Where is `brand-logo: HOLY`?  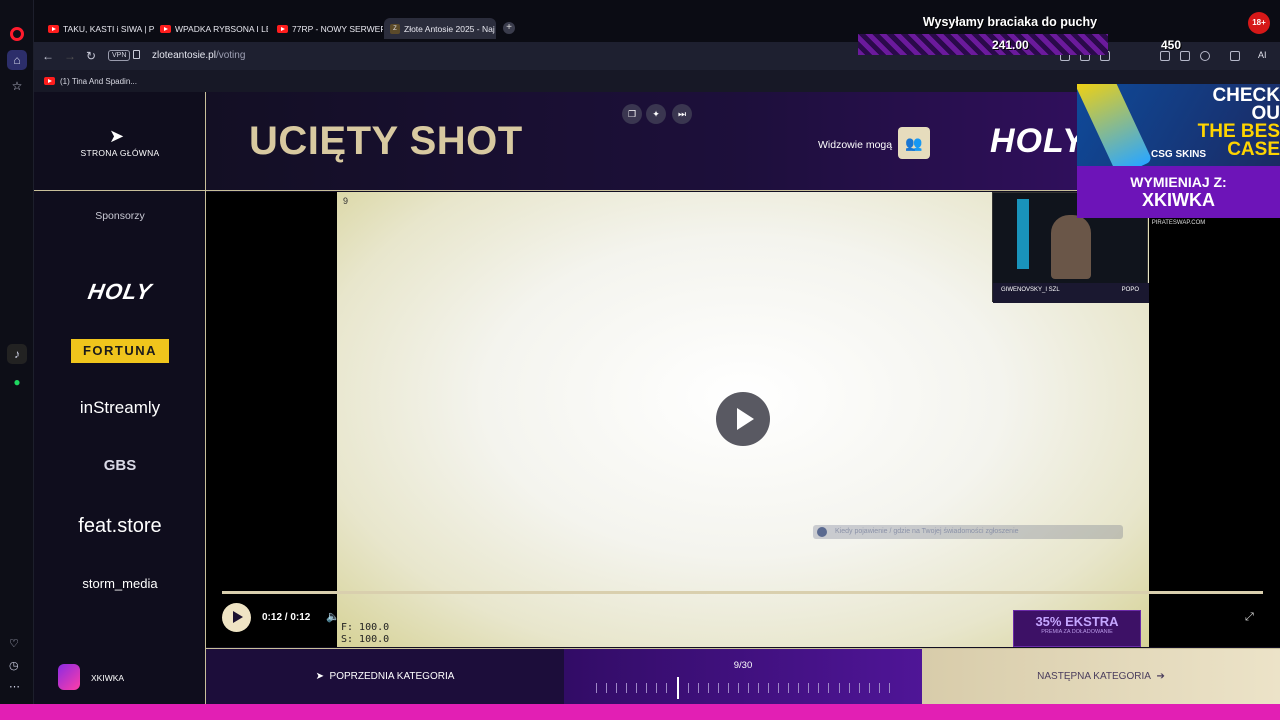
brand-logo: HOLY is located at coordinates (1038, 141).